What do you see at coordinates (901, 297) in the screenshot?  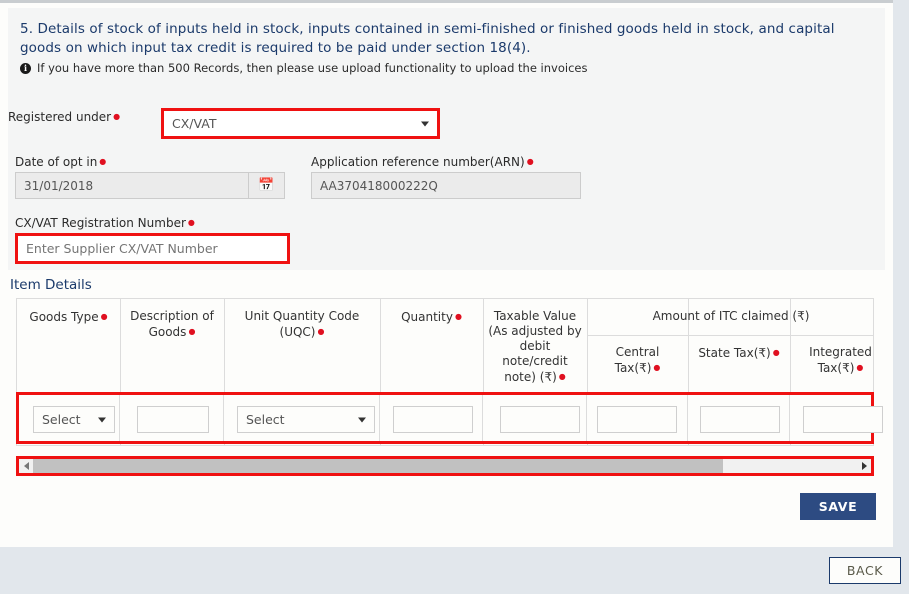 I see `page-right-gutter` at bounding box center [901, 297].